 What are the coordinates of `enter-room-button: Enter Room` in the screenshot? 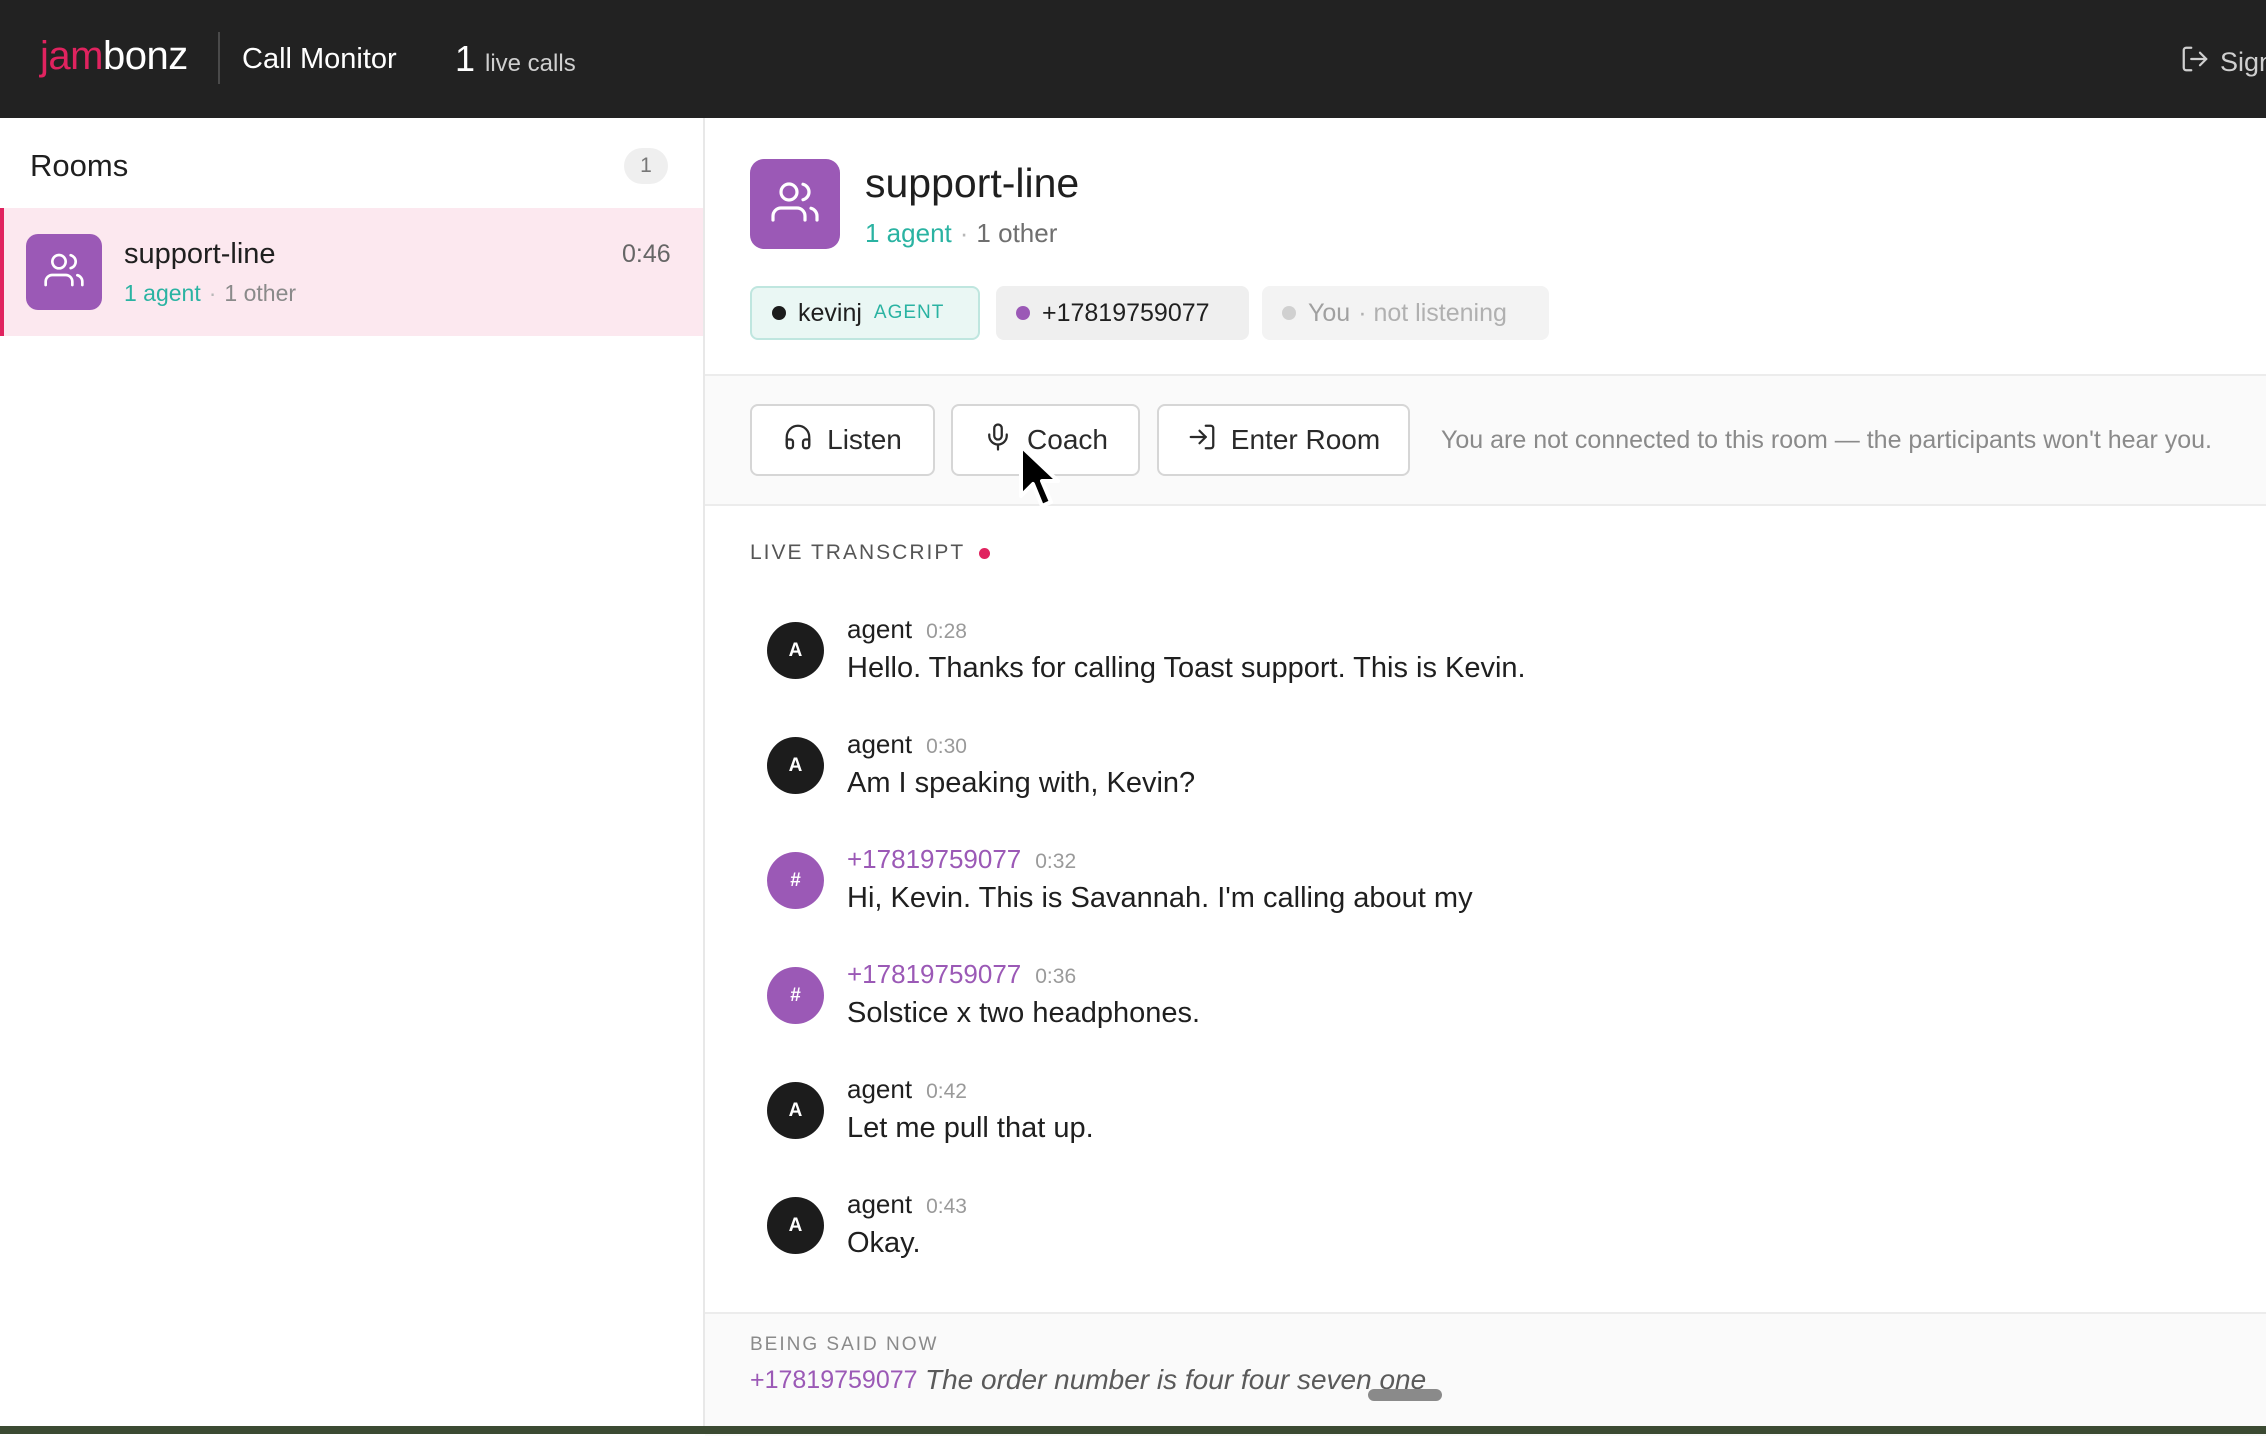 It's located at (1283, 440).